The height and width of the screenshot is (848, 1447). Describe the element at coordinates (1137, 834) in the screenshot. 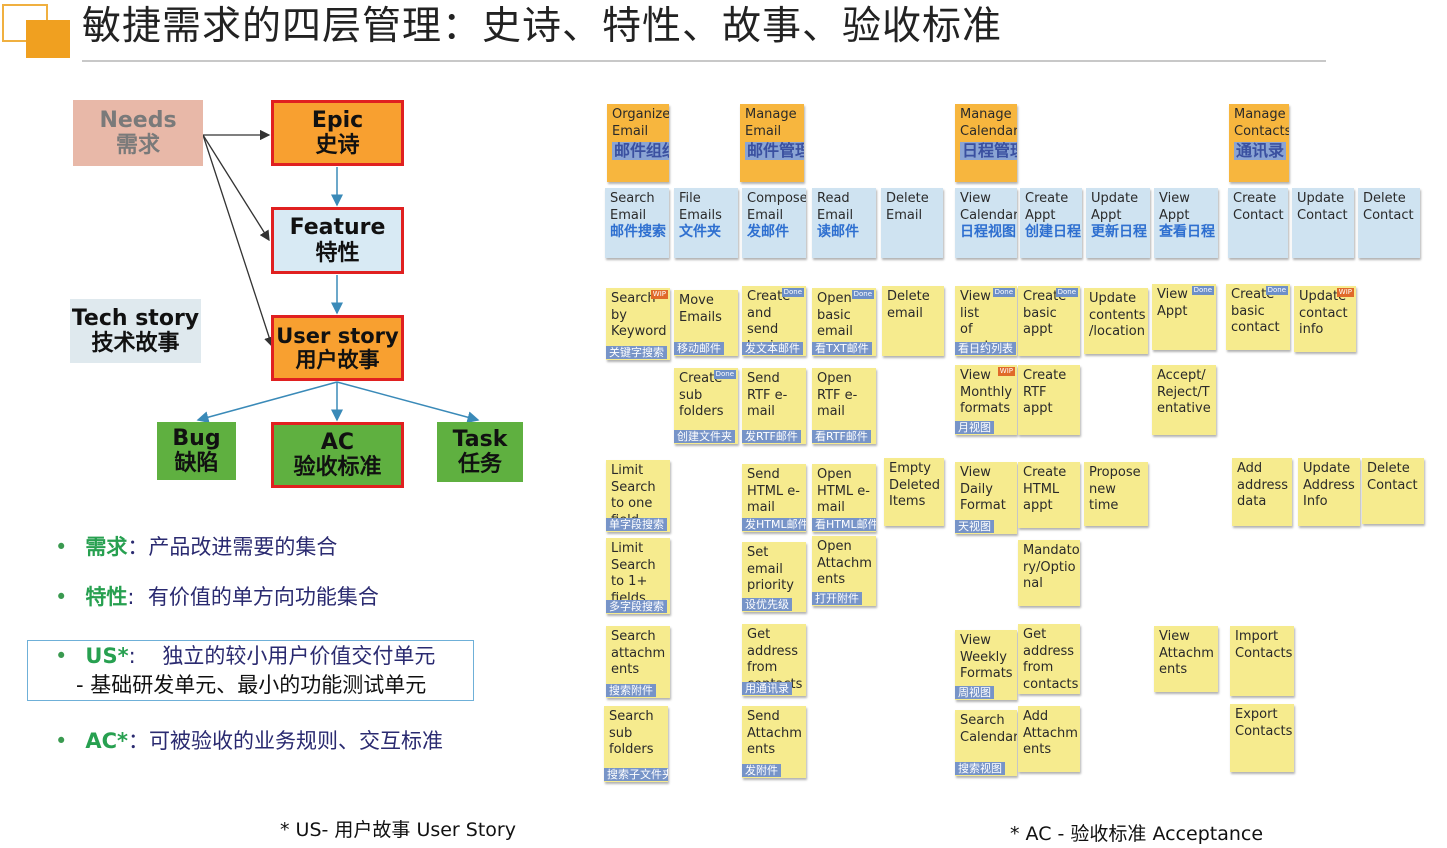

I see `footnote-ac: * AC - 验收标准 Acceptance` at that location.